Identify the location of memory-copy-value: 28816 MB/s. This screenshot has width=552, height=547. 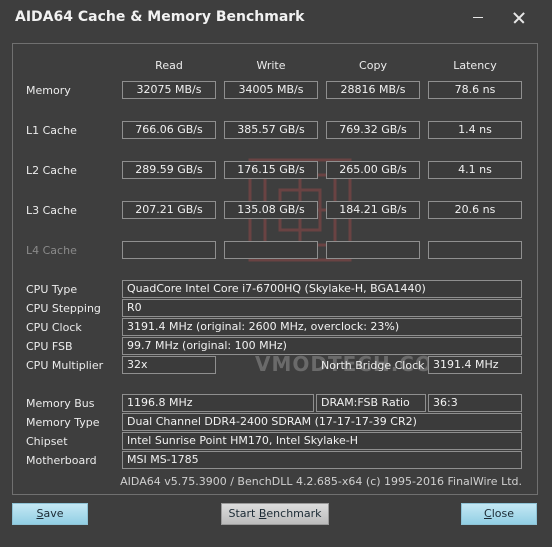
(373, 90).